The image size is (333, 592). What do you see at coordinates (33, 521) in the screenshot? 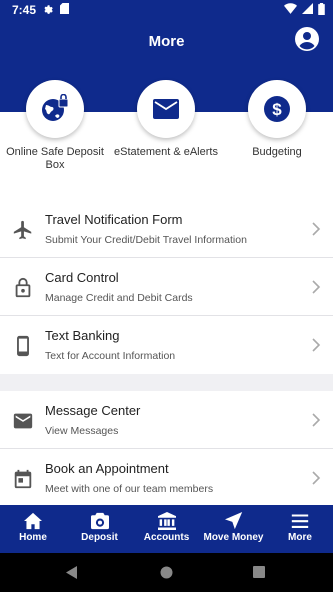
I see `home-icon` at bounding box center [33, 521].